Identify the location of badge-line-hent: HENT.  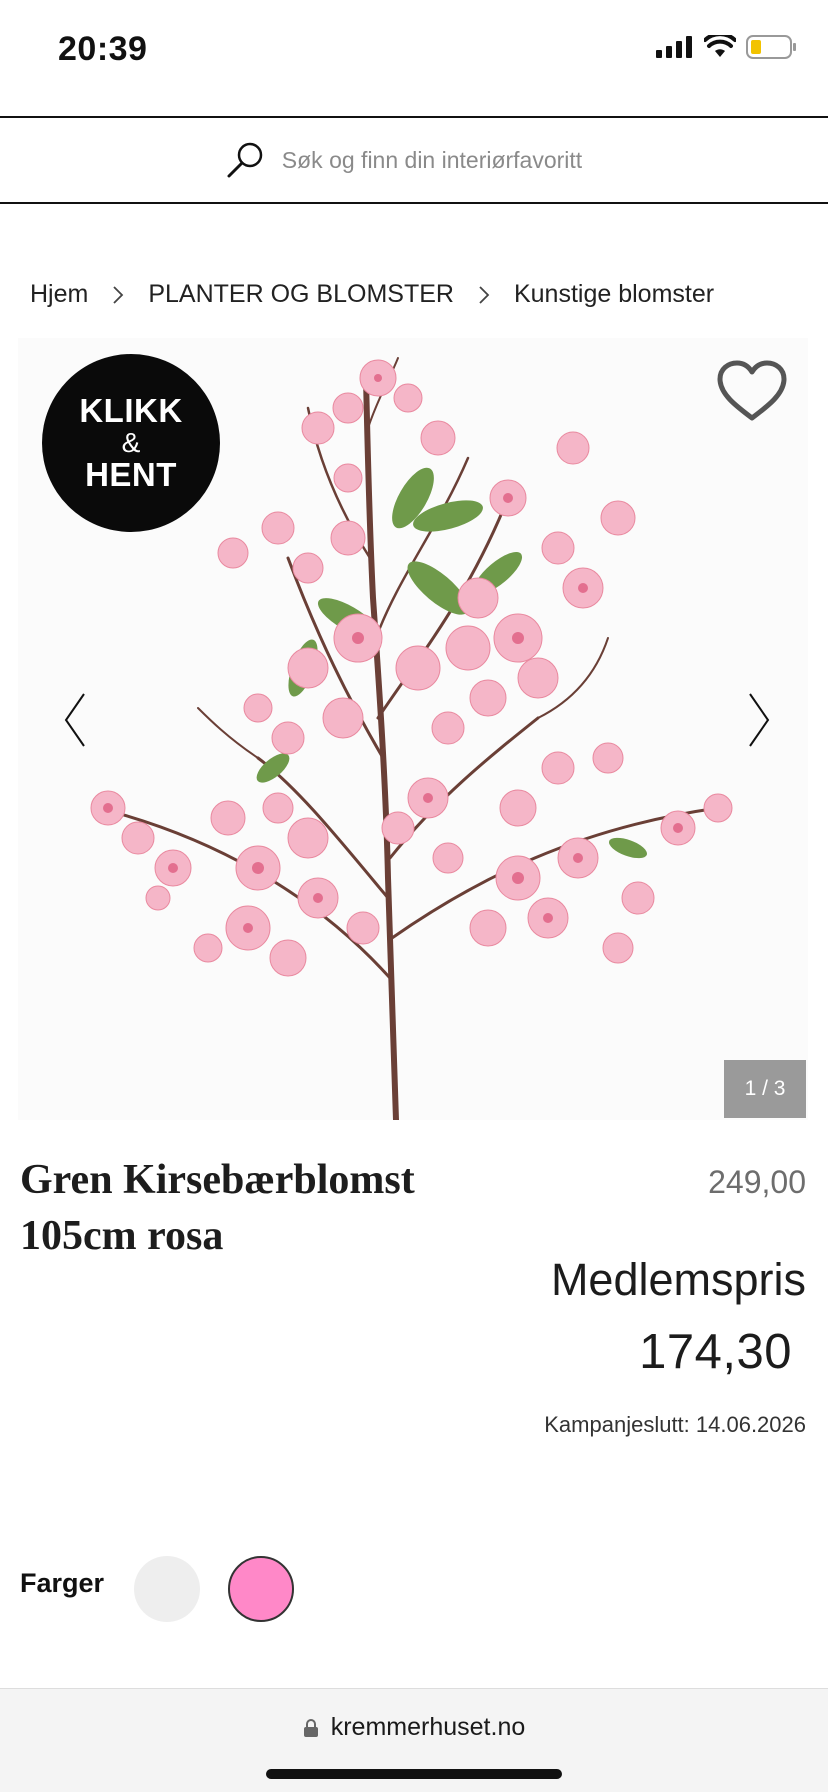
(131, 474).